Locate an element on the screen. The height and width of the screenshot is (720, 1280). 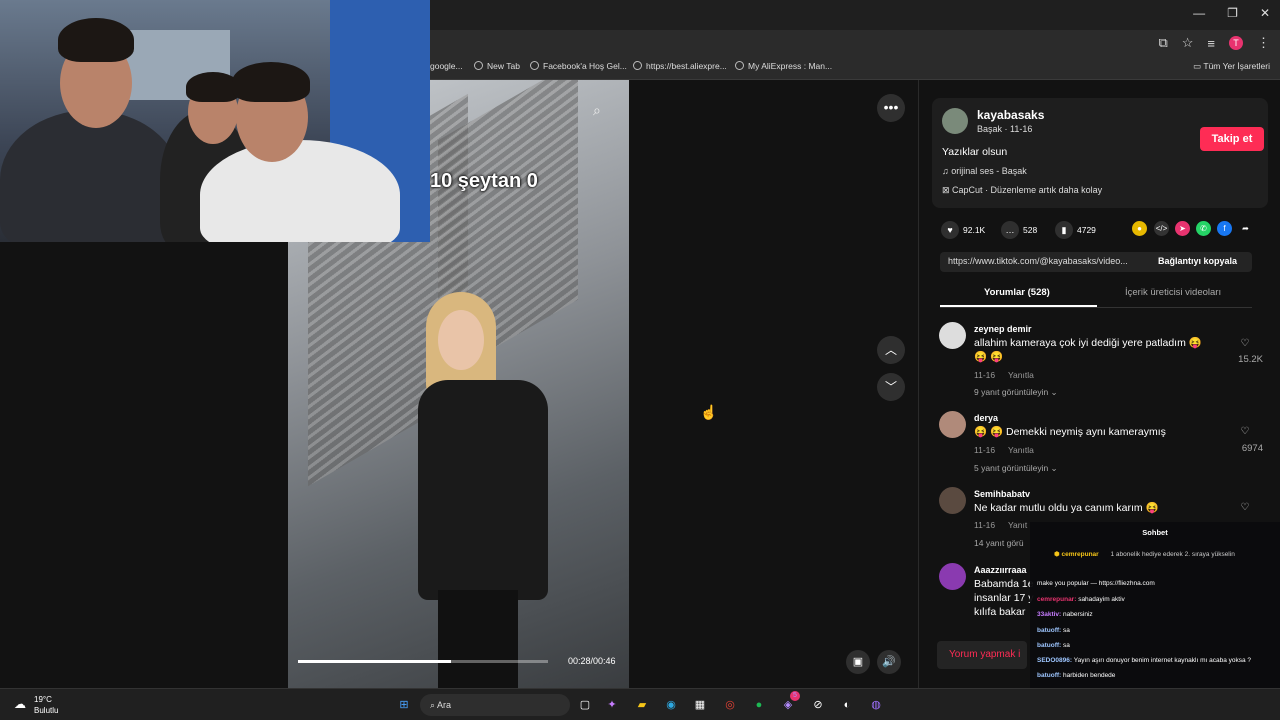
share-arrow-icon: ➦ is located at coordinates (1245, 228).